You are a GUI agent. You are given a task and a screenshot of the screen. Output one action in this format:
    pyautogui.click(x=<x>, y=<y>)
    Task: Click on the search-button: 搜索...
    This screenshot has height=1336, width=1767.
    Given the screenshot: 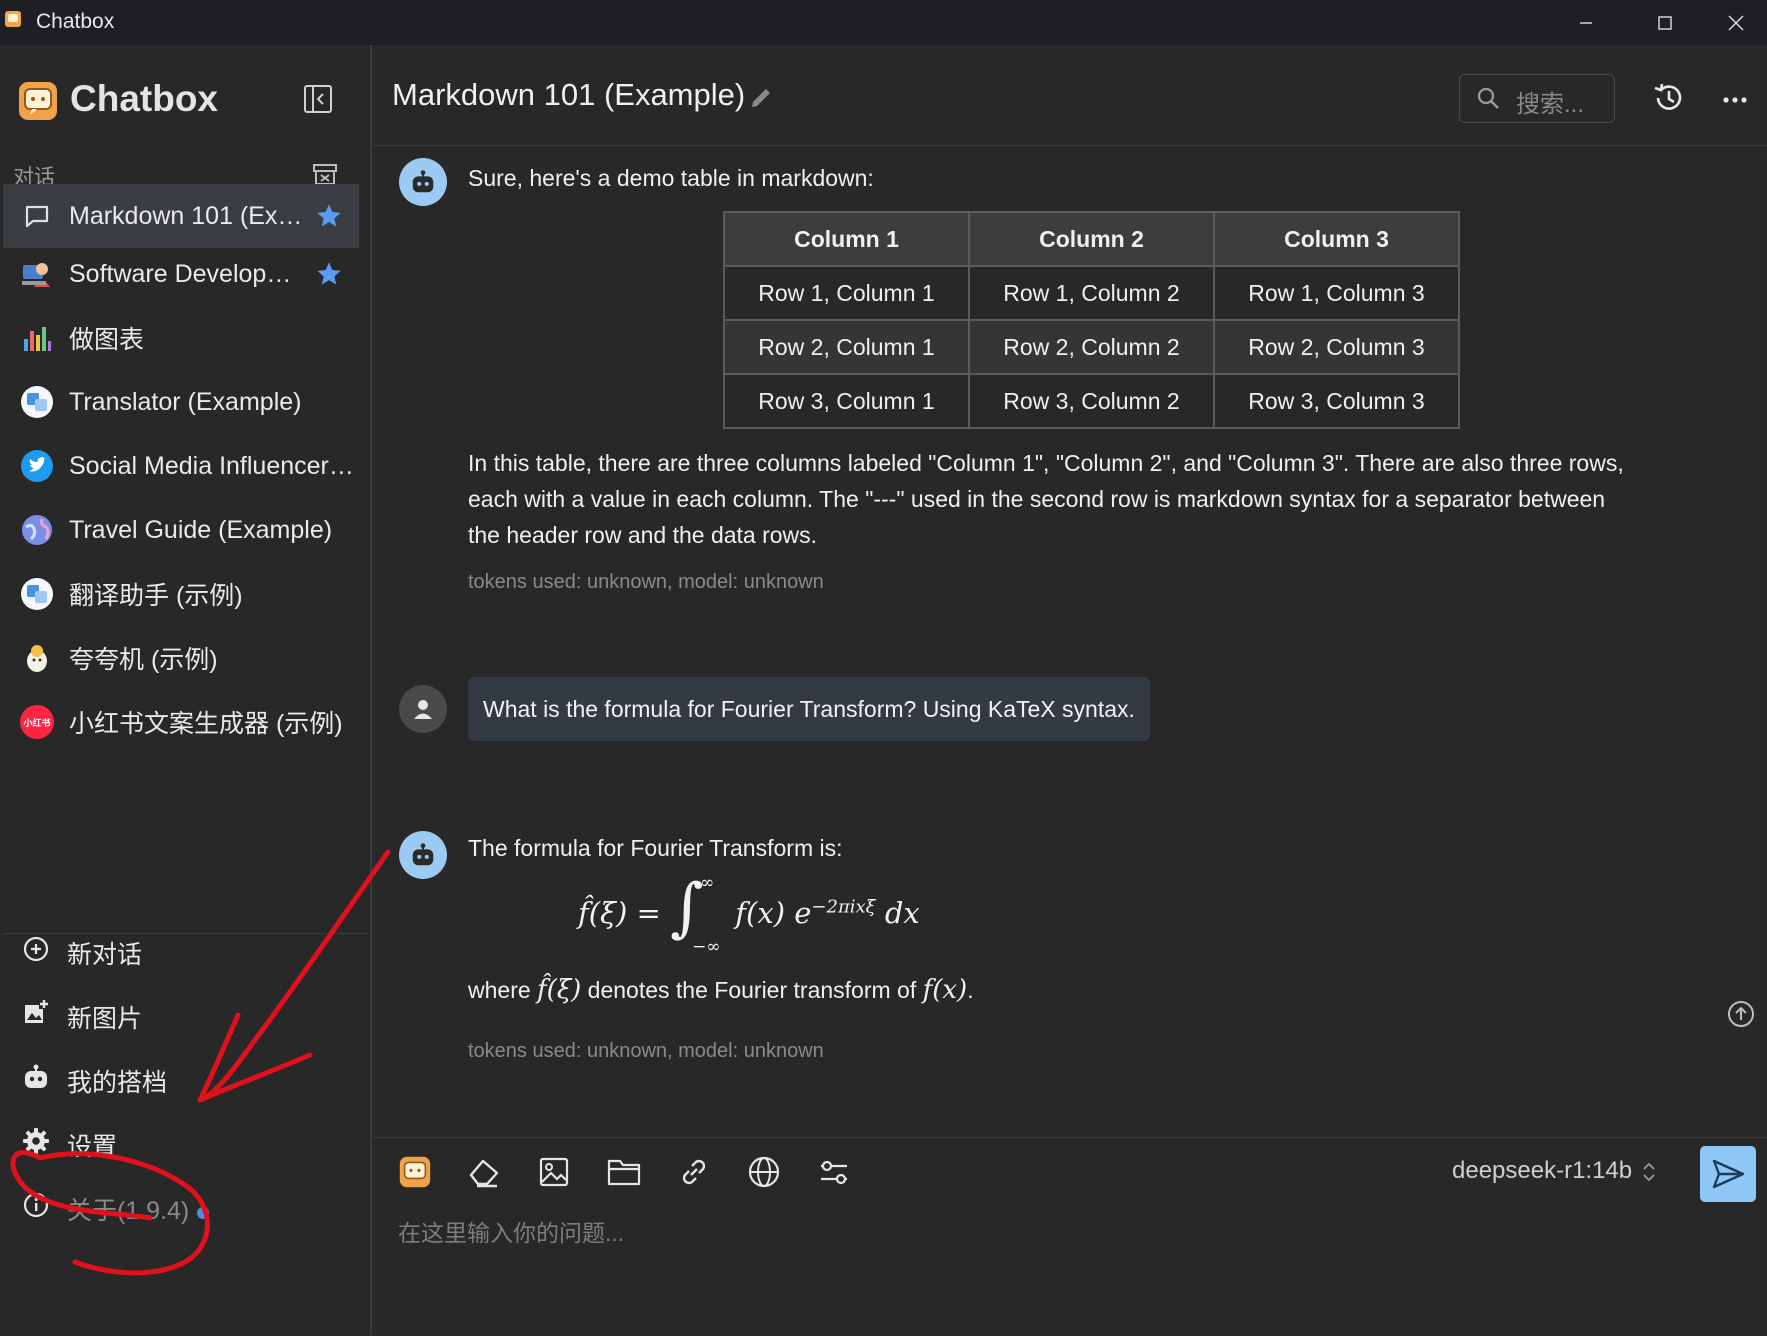 What is the action you would take?
    pyautogui.click(x=1537, y=98)
    